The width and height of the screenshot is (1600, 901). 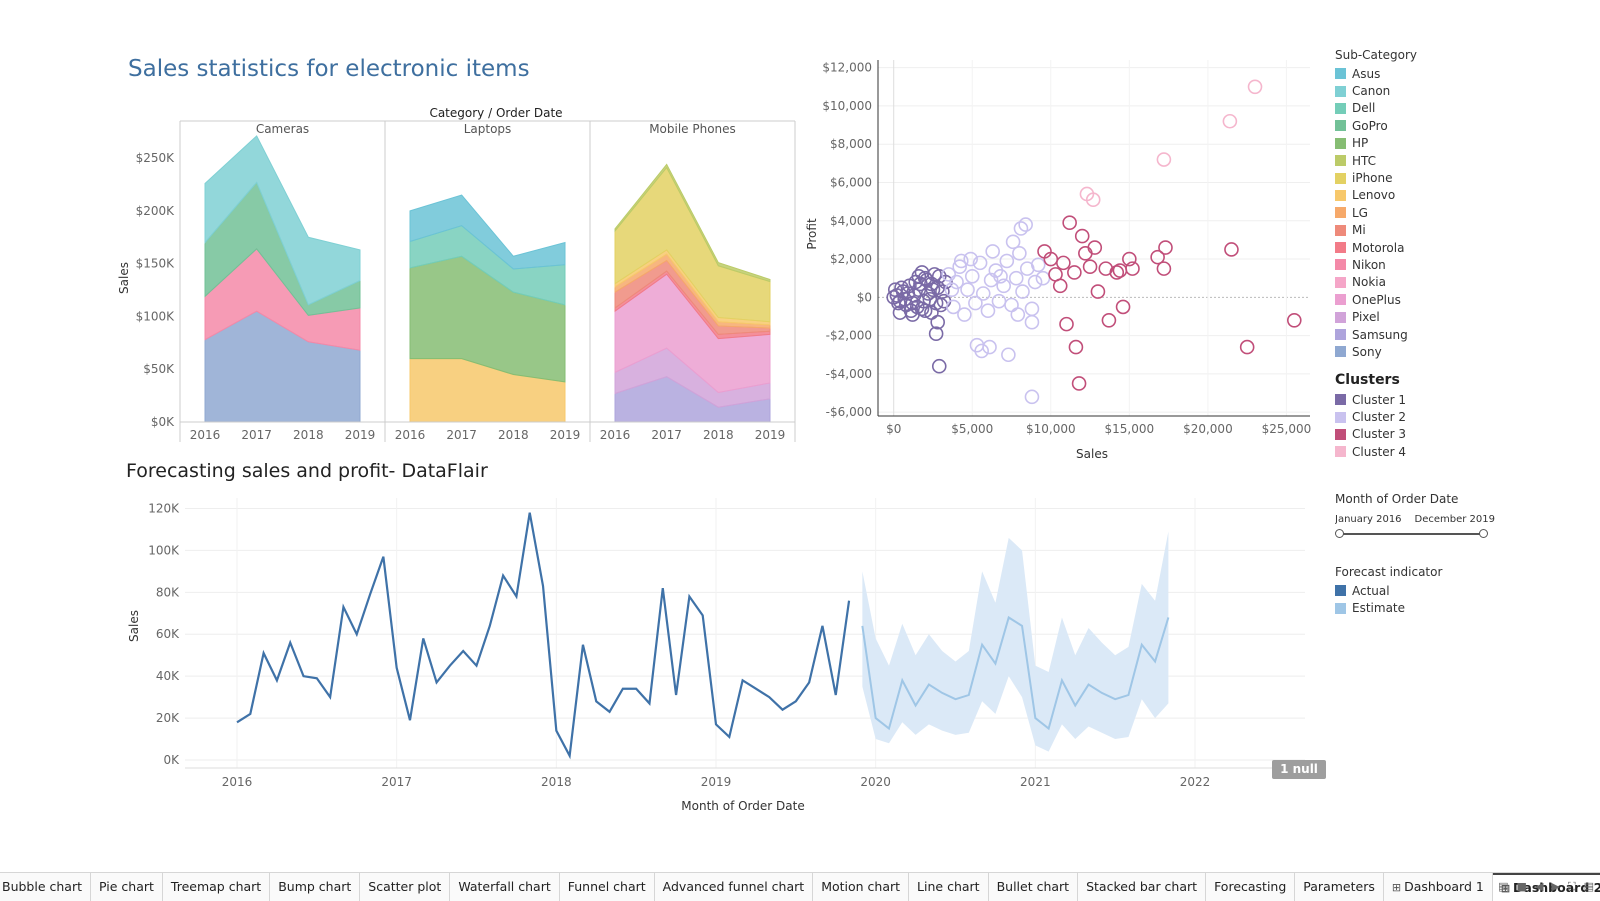 I want to click on tab-dashboard-1: ⊞ Dashboard 1, so click(x=1438, y=887).